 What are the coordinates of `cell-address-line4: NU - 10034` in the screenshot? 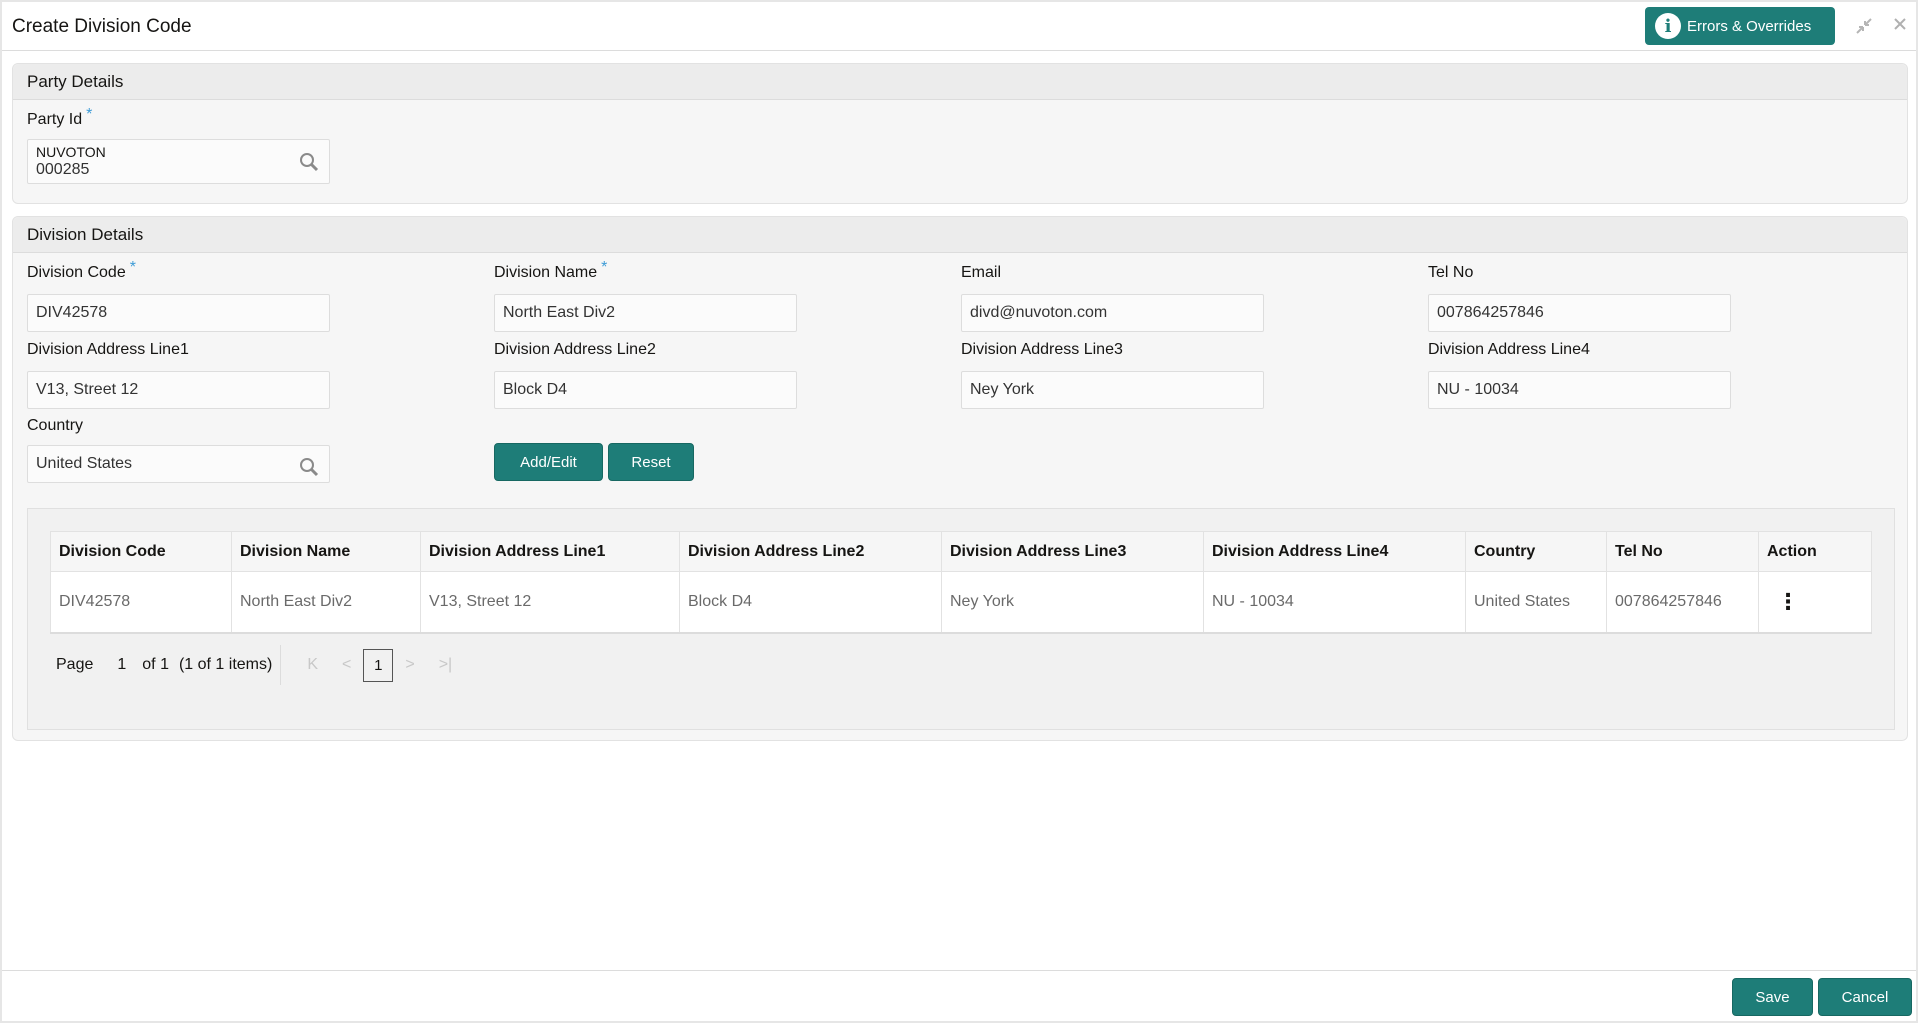 It's located at (1334, 602).